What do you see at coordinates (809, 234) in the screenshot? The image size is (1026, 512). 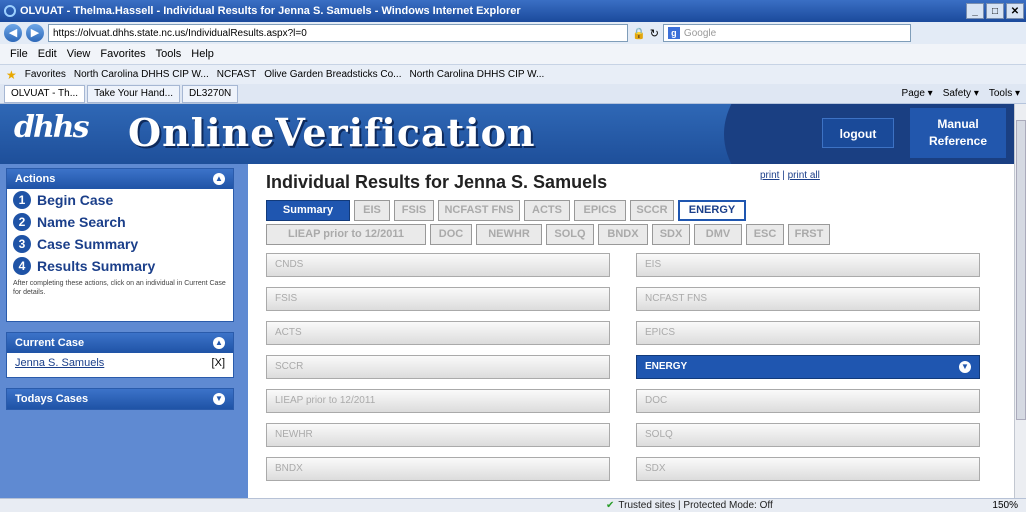 I see `source-tab-frst: FRST` at bounding box center [809, 234].